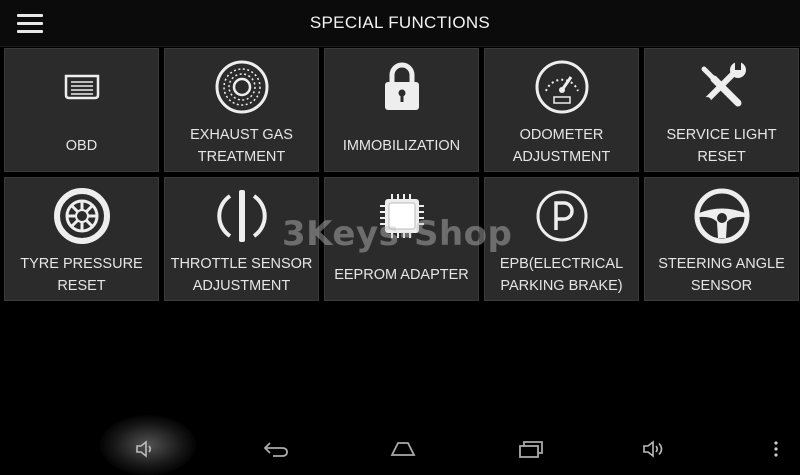 Image resolution: width=800 pixels, height=475 pixels. I want to click on tile-service-light-reset: SERVICE LIGHT RESET, so click(721, 110).